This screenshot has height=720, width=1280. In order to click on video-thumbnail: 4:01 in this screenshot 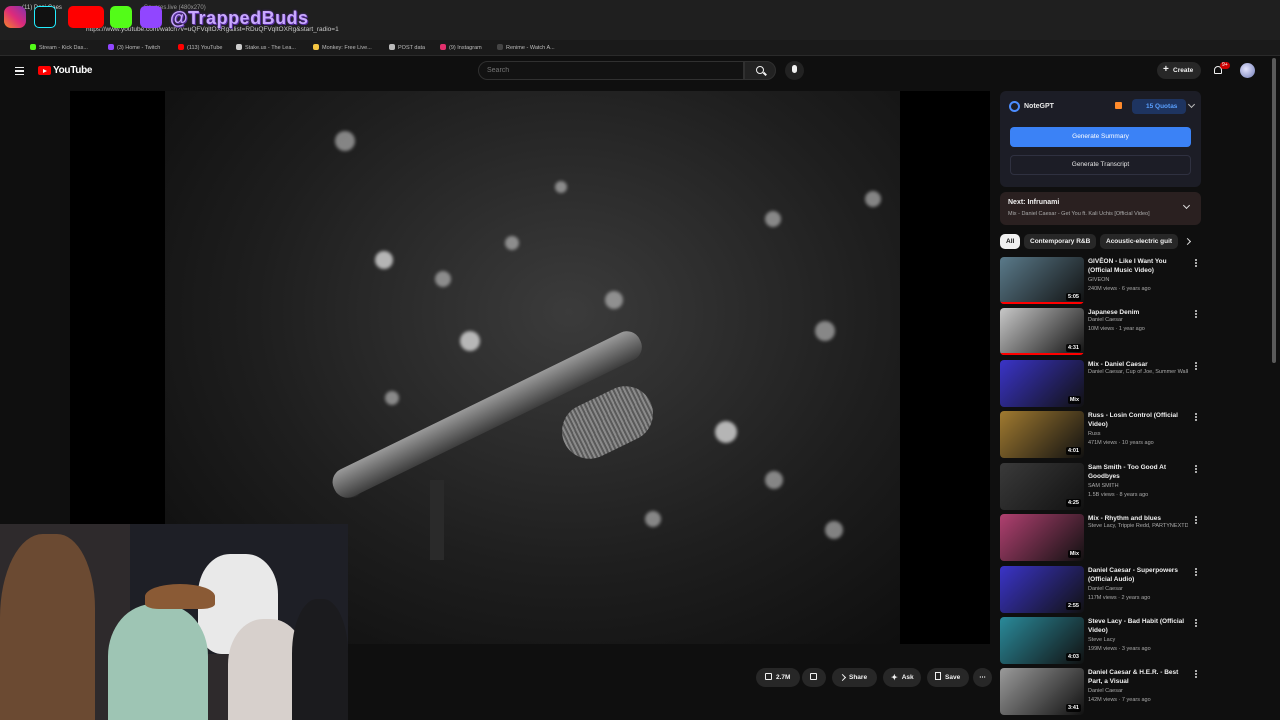, I will do `click(1042, 434)`.